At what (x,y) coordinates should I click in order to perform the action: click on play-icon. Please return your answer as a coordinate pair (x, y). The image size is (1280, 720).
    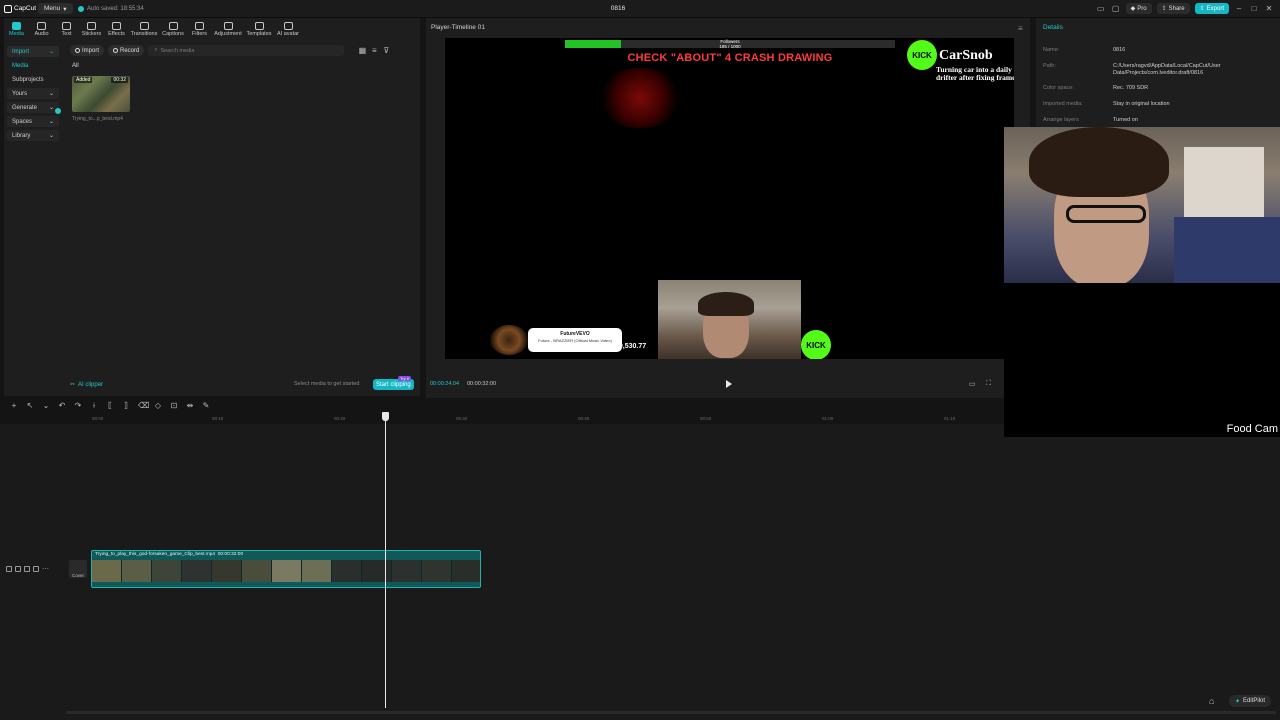
    Looking at the image, I should click on (729, 384).